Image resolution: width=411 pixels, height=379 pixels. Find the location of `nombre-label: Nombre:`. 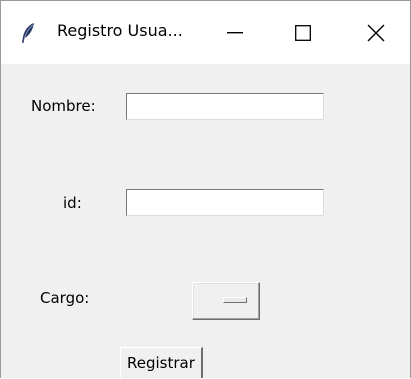

nombre-label: Nombre: is located at coordinates (63, 106).